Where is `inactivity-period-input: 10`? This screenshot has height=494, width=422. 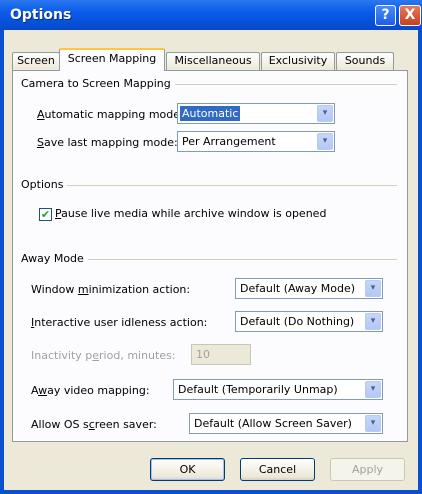
inactivity-period-input: 10 is located at coordinates (221, 354).